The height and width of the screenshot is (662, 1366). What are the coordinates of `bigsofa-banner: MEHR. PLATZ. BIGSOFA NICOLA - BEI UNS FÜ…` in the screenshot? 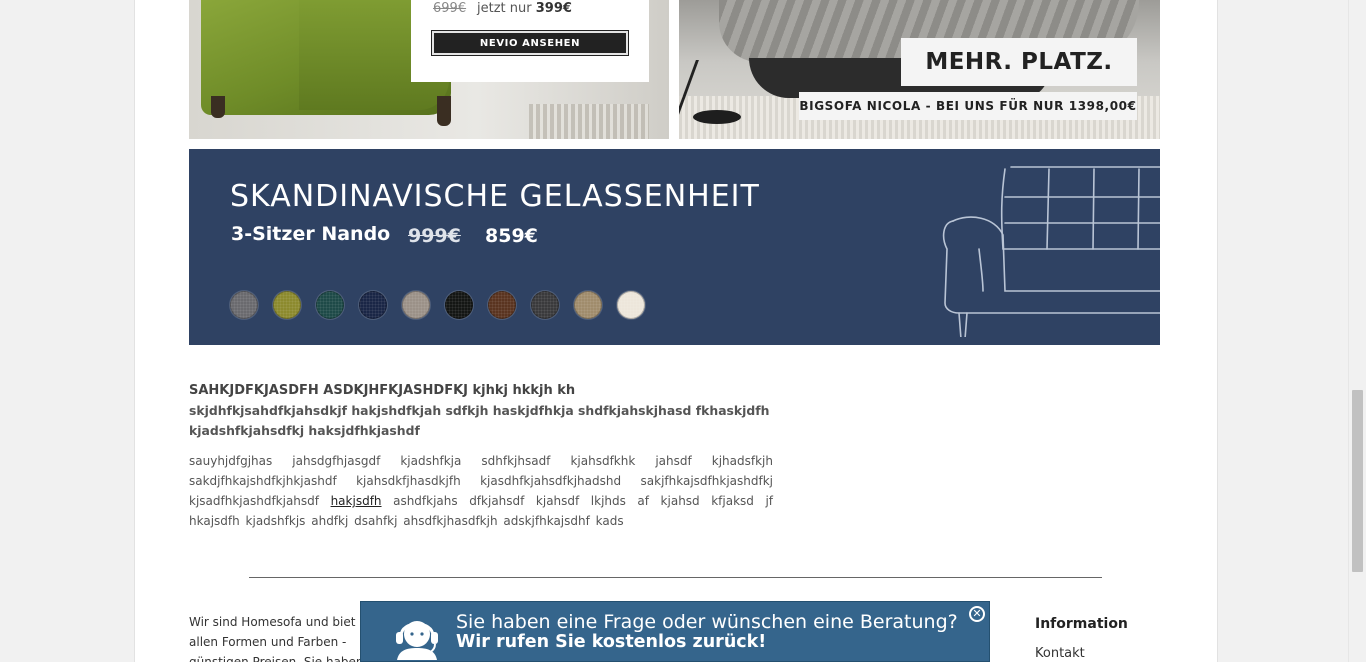 It's located at (919, 69).